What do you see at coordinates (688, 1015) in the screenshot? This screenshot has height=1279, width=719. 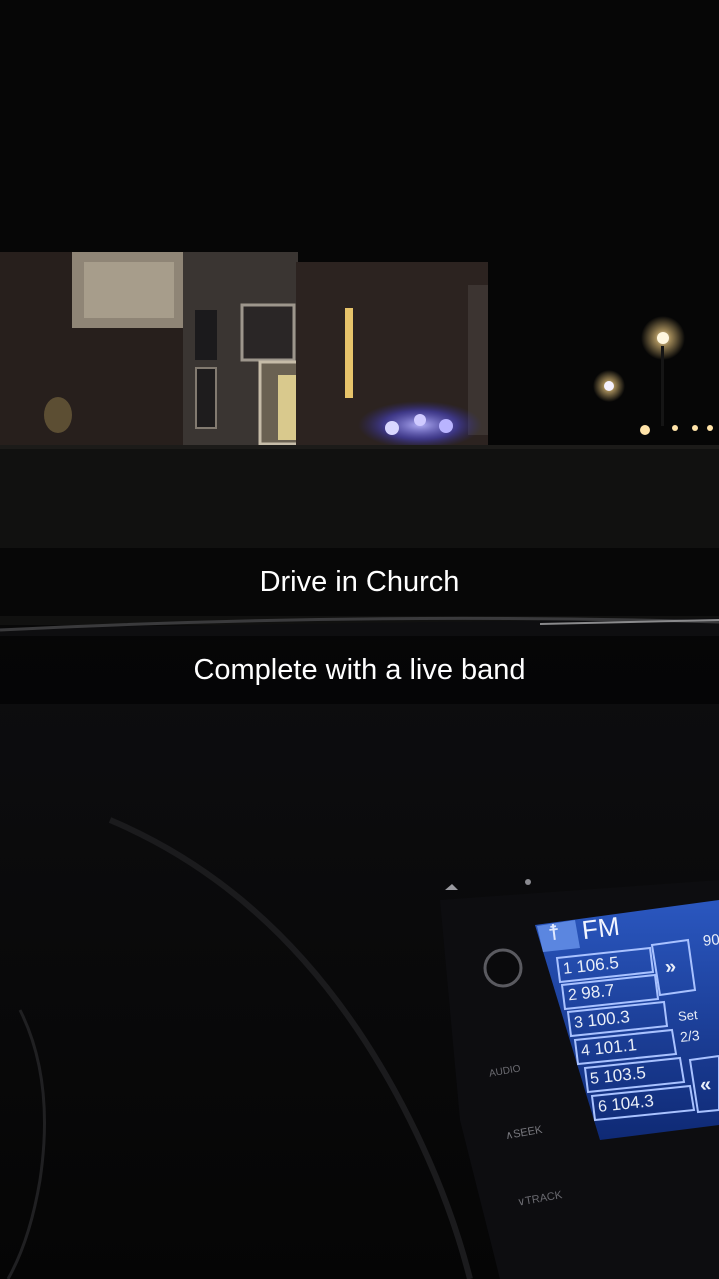 I see `set-label: Set` at bounding box center [688, 1015].